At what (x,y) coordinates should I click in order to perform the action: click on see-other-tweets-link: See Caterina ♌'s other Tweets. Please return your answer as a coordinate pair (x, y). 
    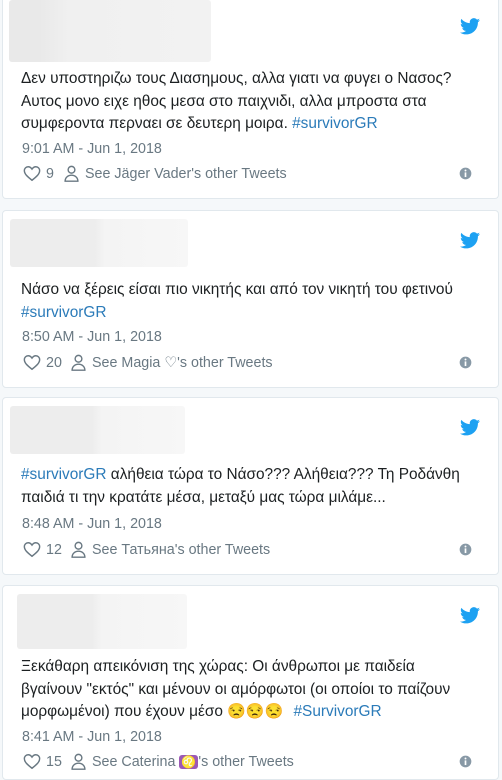
    Looking at the image, I should click on (182, 761).